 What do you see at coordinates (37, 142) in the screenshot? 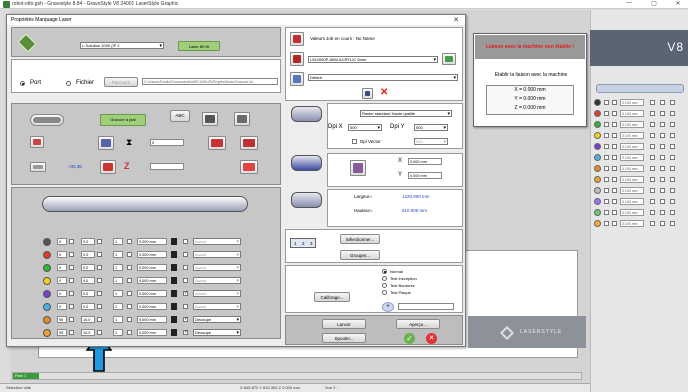
I see `cancel-cross-icon` at bounding box center [37, 142].